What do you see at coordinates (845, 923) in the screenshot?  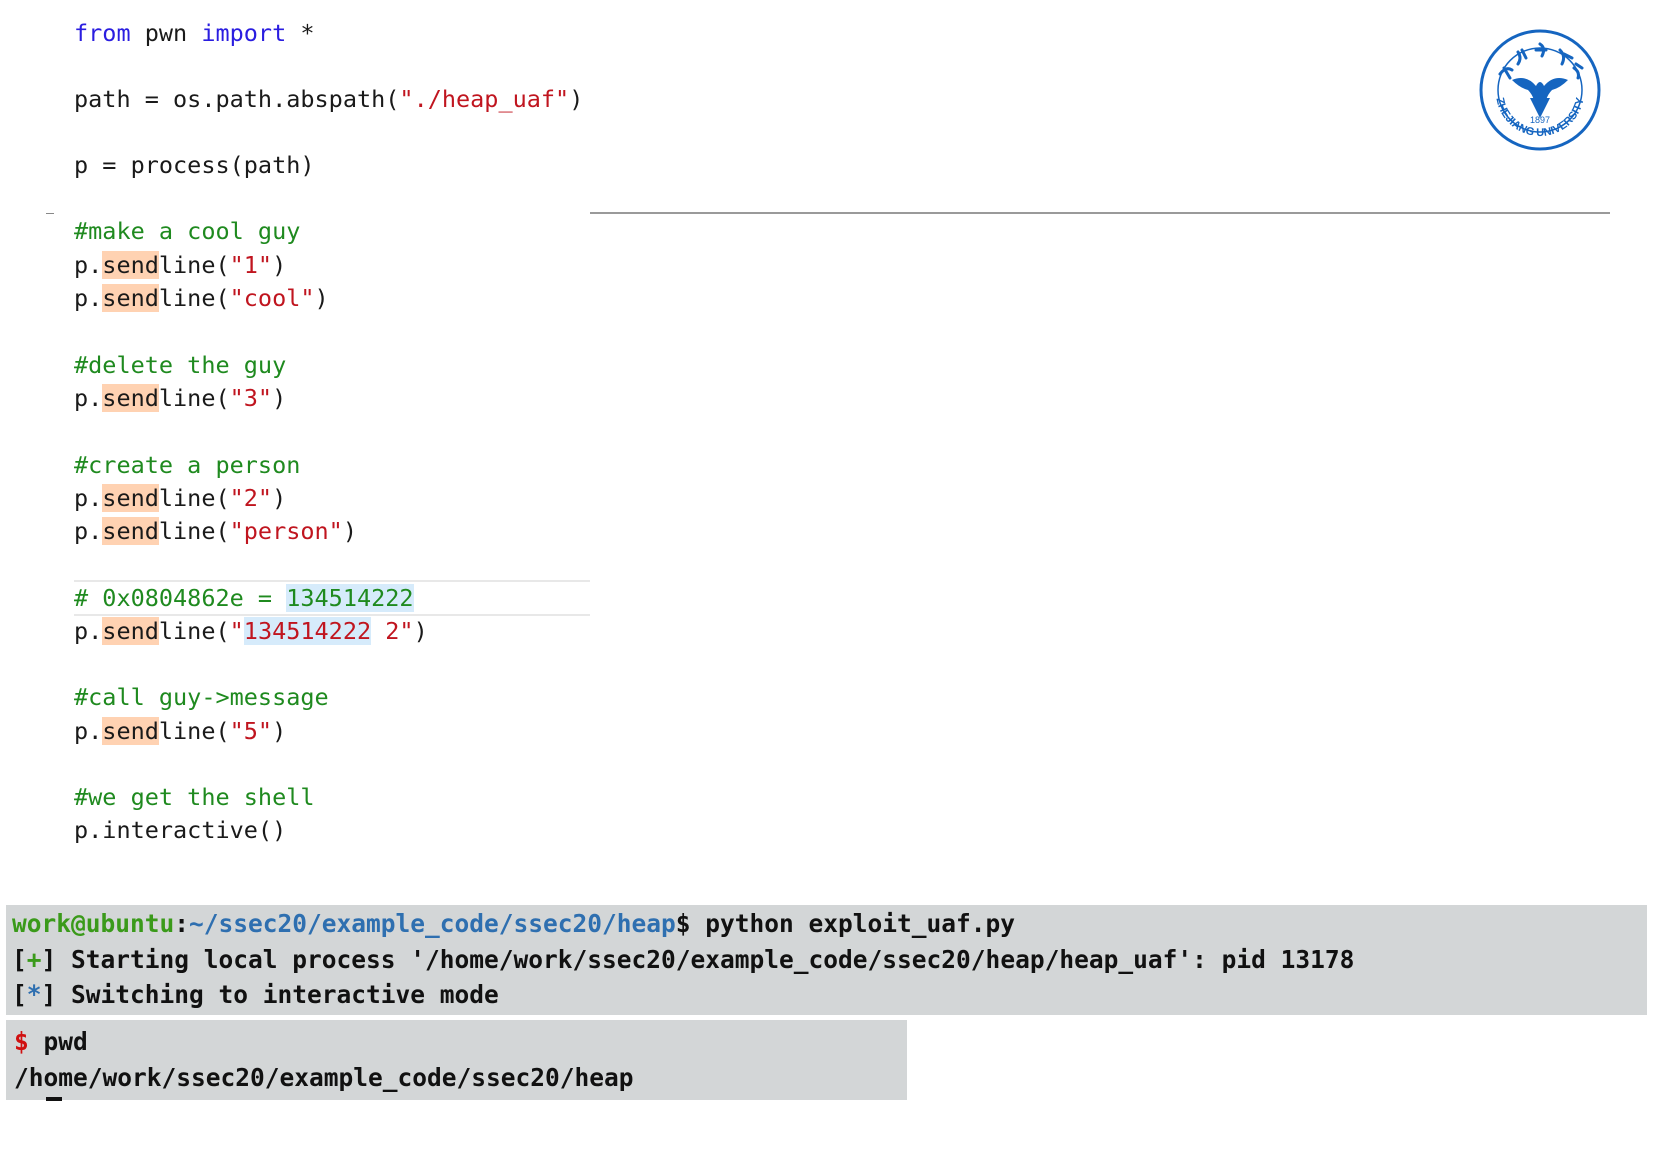 I see `prompt-command: $ python exploit_uaf.py` at bounding box center [845, 923].